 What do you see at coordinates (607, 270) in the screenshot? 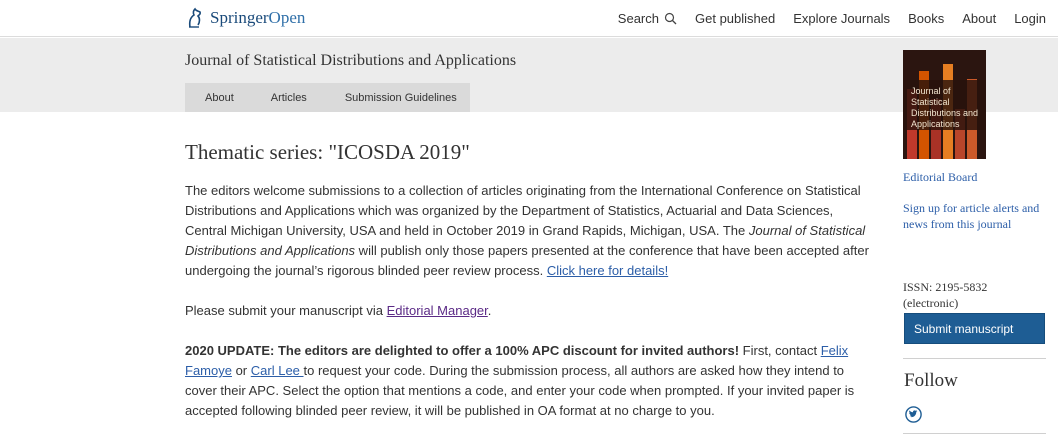
I see `details-link: Click here for details!` at bounding box center [607, 270].